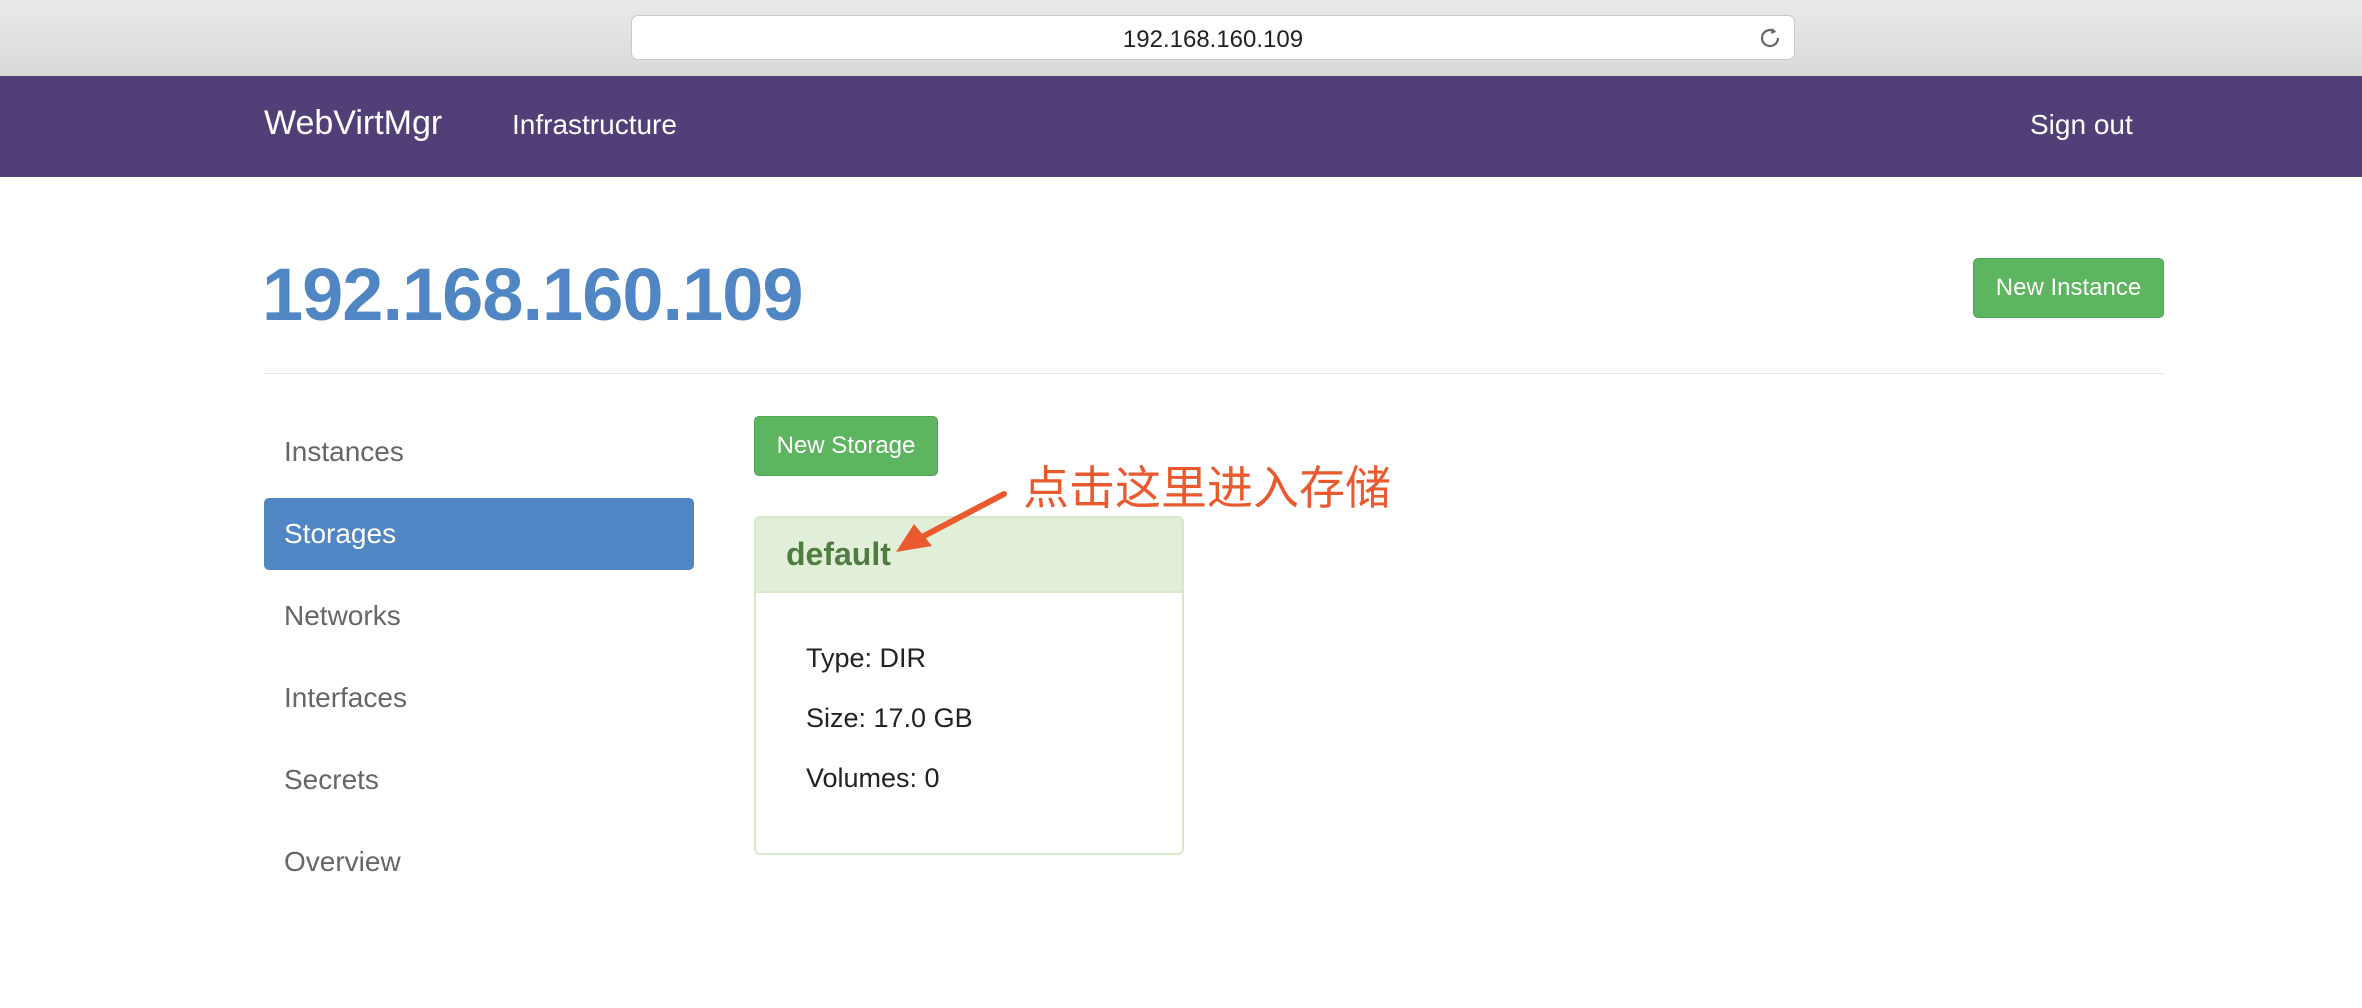 This screenshot has width=2362, height=1008. What do you see at coordinates (479, 862) in the screenshot?
I see `sidebar-item-overview: Overview` at bounding box center [479, 862].